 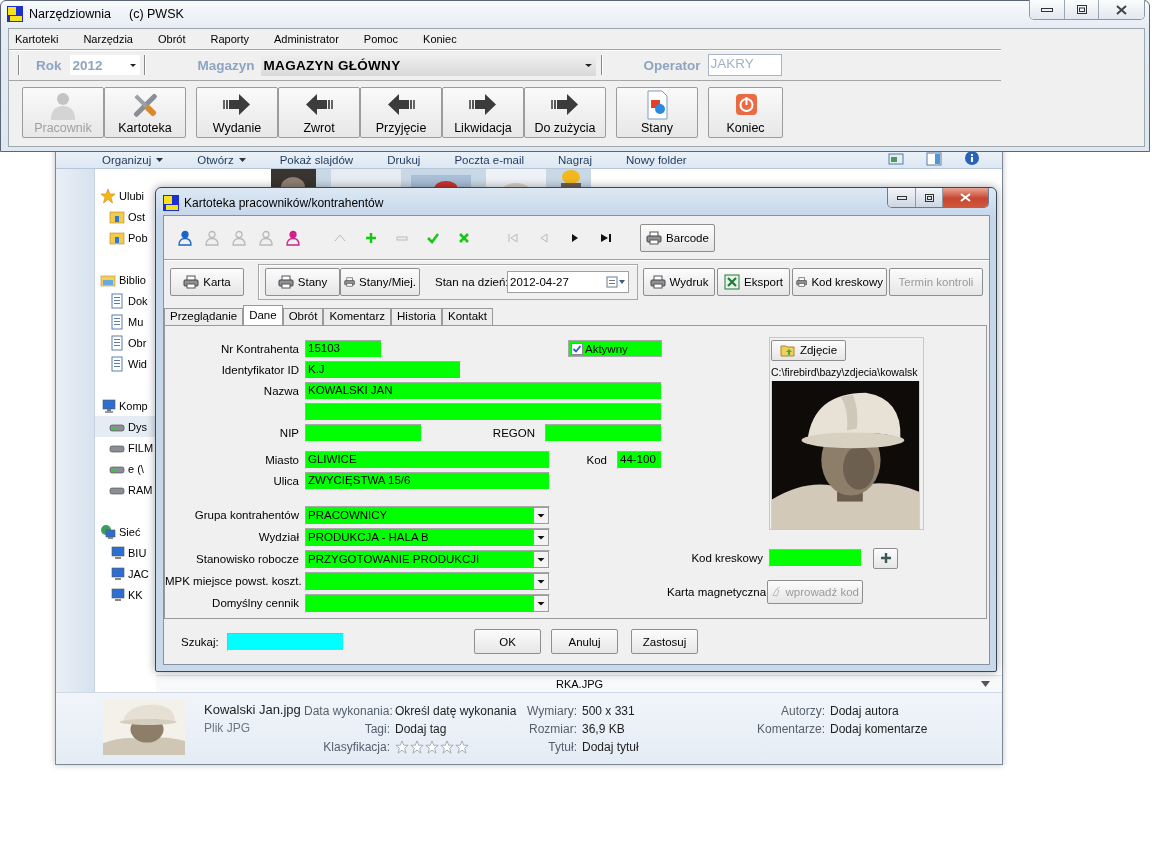 What do you see at coordinates (427, 515) in the screenshot?
I see `dropdown-field: PRACOWNICY` at bounding box center [427, 515].